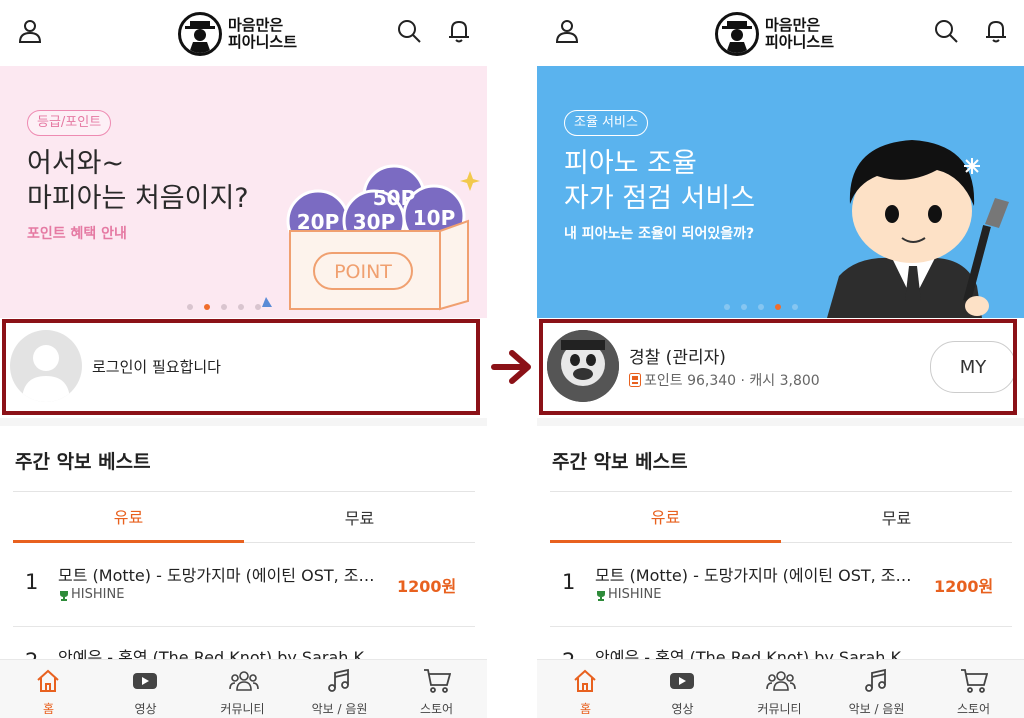 This screenshot has width=1024, height=718. I want to click on bottom-nav: 홈 영상 커뮤니티 악보 / 음원 스토어, so click(780, 688).